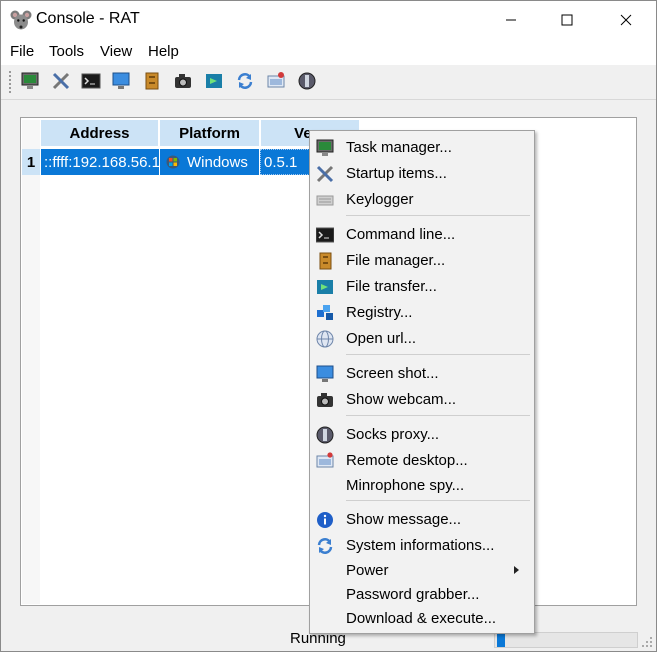 The width and height of the screenshot is (657, 652). What do you see at coordinates (328, 82) in the screenshot?
I see `toolbar` at bounding box center [328, 82].